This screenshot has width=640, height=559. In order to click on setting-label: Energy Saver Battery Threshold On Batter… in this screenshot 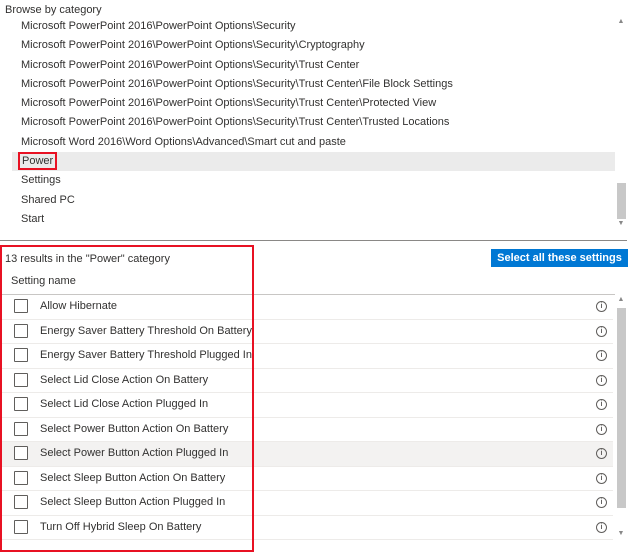, I will do `click(146, 330)`.